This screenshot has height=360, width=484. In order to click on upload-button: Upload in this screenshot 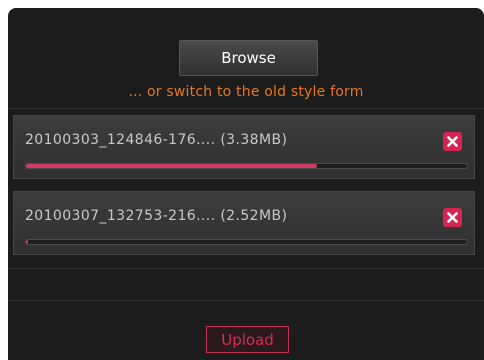, I will do `click(247, 339)`.